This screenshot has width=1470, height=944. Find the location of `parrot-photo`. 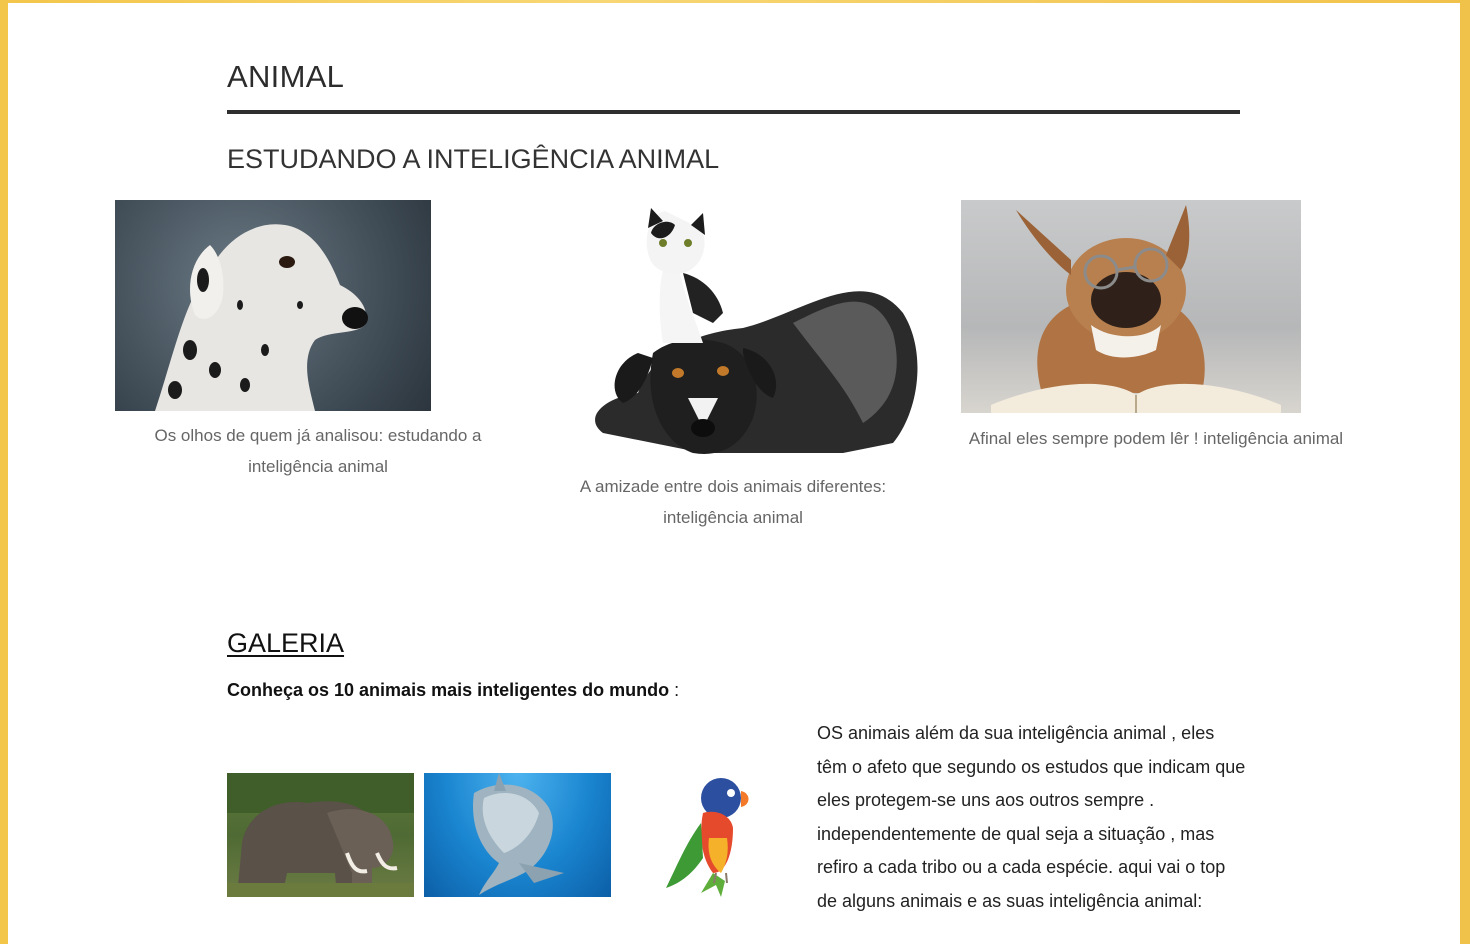

parrot-photo is located at coordinates (714, 835).